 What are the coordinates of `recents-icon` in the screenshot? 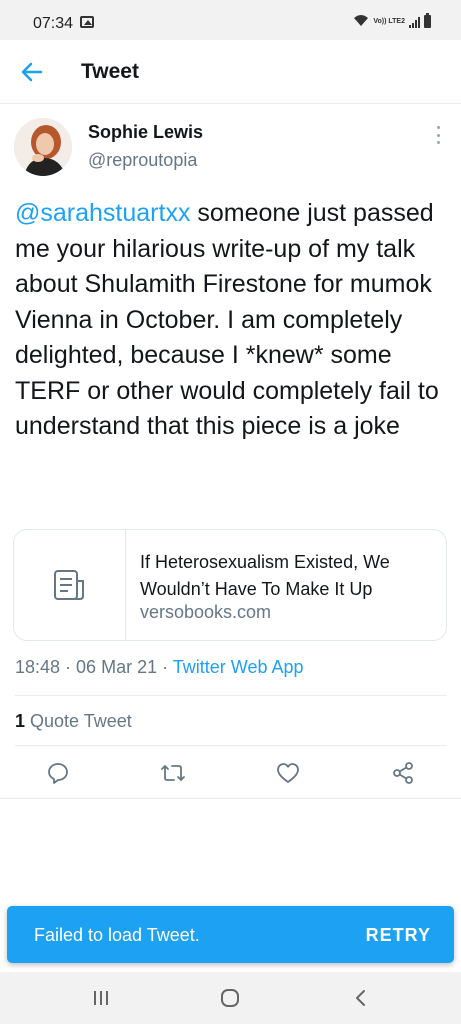 It's located at (101, 998).